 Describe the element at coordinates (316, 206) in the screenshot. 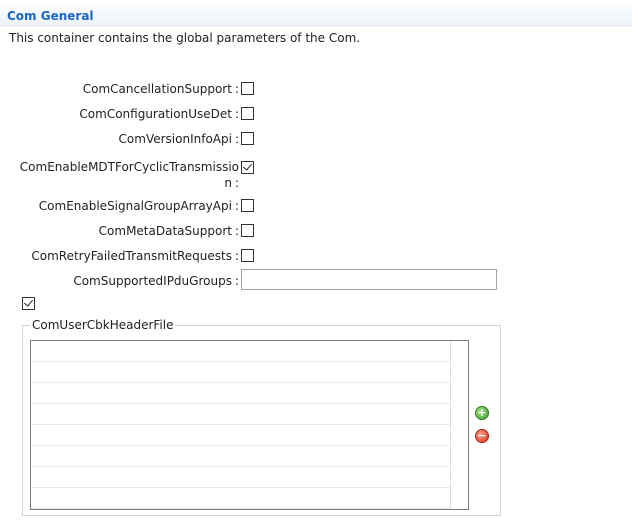

I see `param-row-signal-group-array-api: ComEnableSignalGroupArrayApi:` at that location.